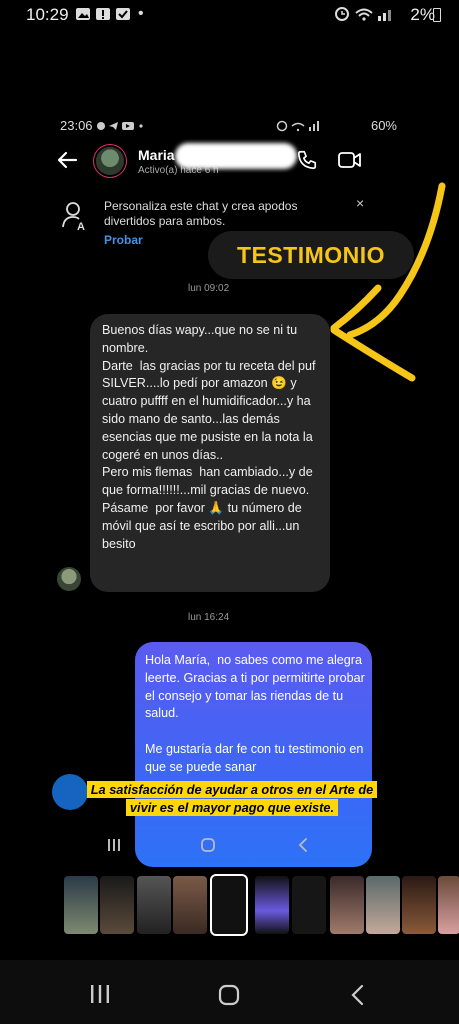 Image resolution: width=459 pixels, height=1024 pixels. I want to click on try-link: Probar, so click(123, 240).